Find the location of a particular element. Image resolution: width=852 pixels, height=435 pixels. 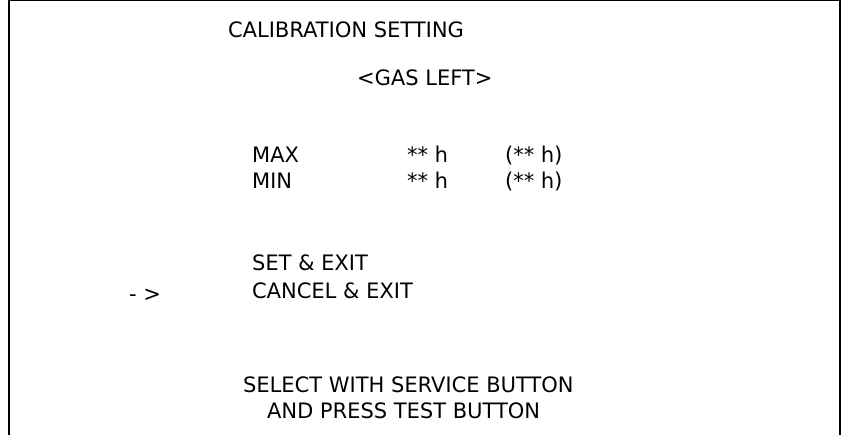

max-value: ** h is located at coordinates (427, 155).